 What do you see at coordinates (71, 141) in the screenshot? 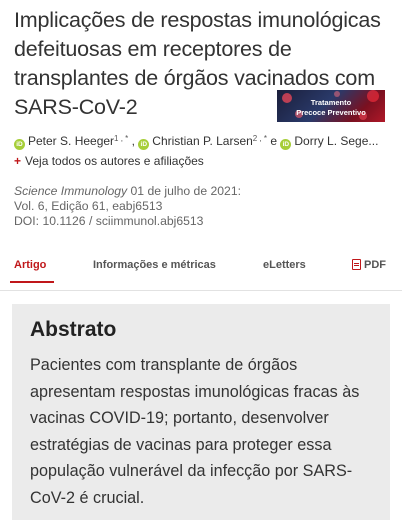
I see `author-name: Peter S. Heeger` at bounding box center [71, 141].